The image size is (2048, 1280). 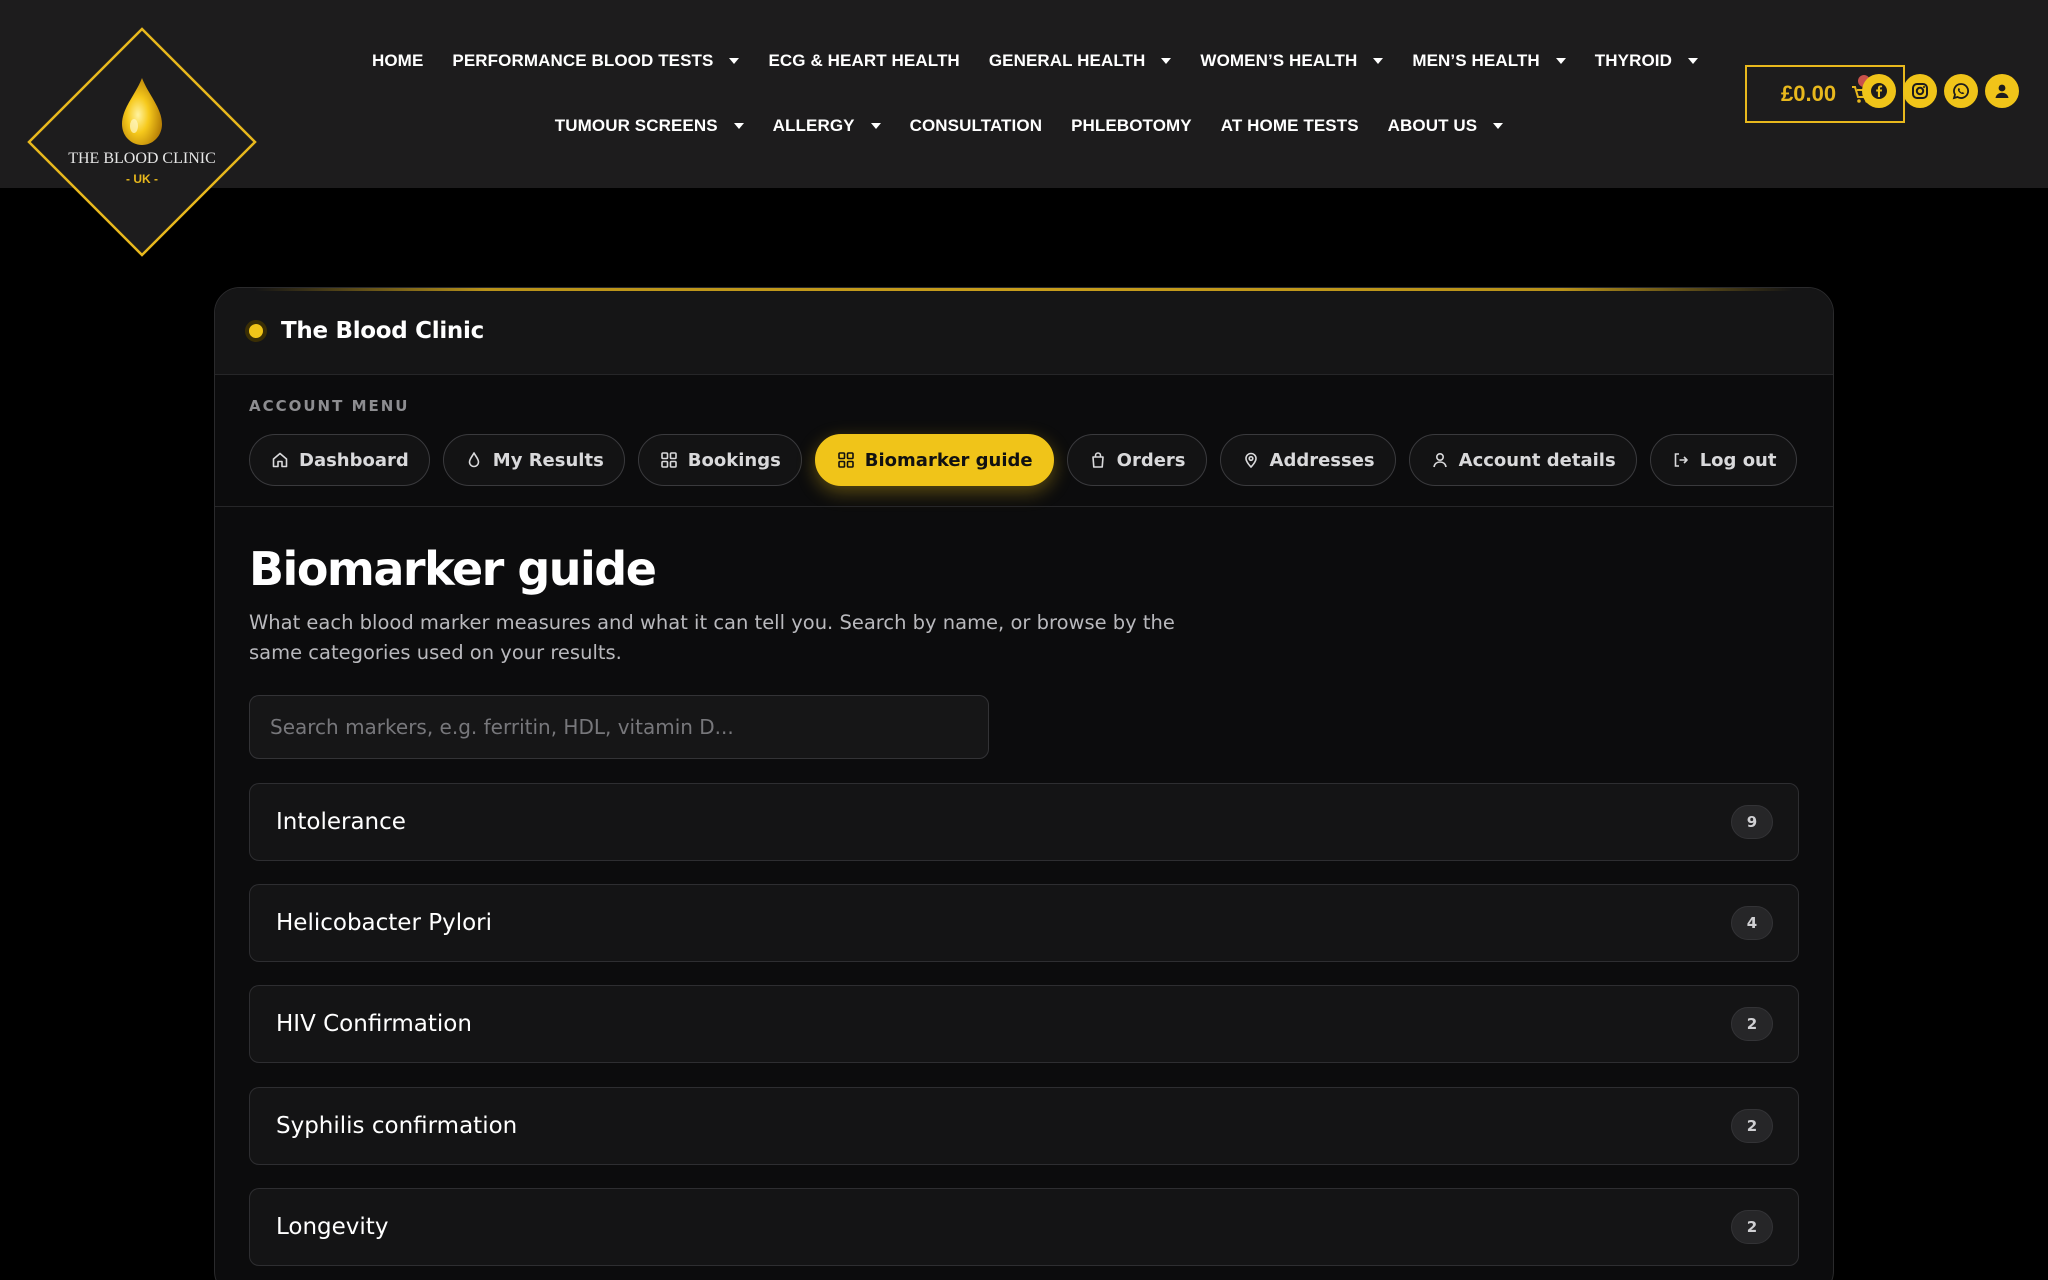 I want to click on bag-icon, so click(x=1097, y=460).